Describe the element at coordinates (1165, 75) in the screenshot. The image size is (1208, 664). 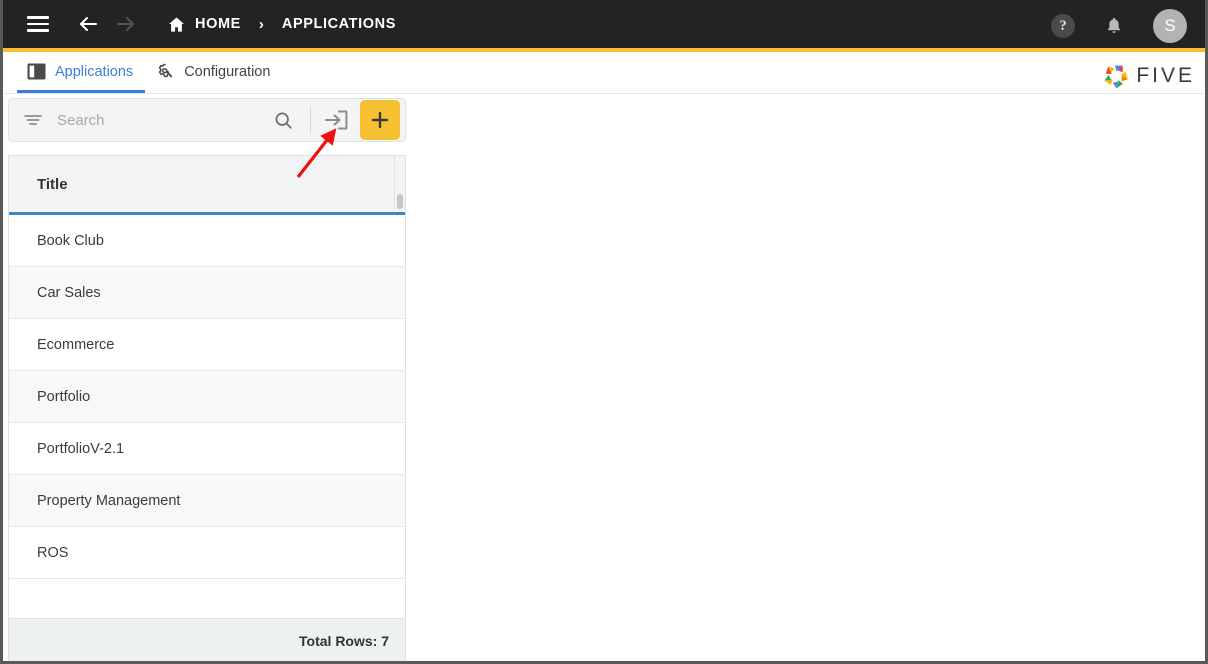
I see `brand-name: FIVE` at that location.